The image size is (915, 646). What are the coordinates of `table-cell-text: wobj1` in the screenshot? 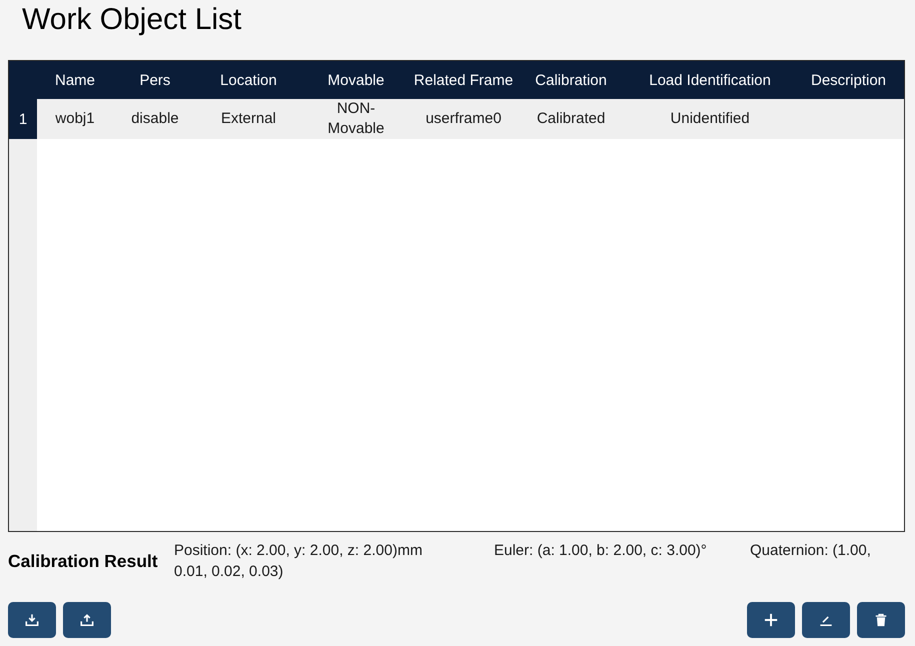 It's located at (75, 119).